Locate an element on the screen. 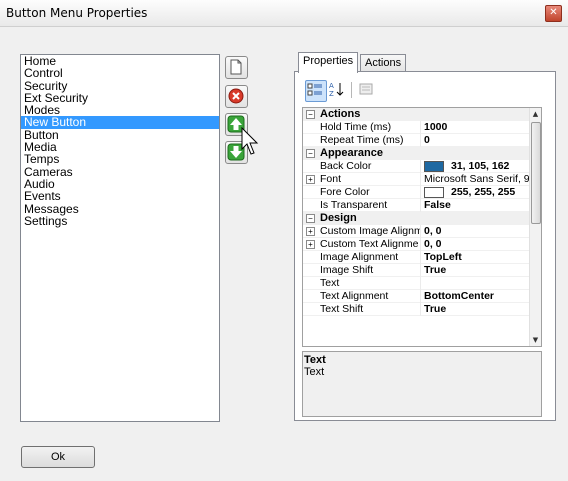  property-help-pane: Text Text is located at coordinates (422, 384).